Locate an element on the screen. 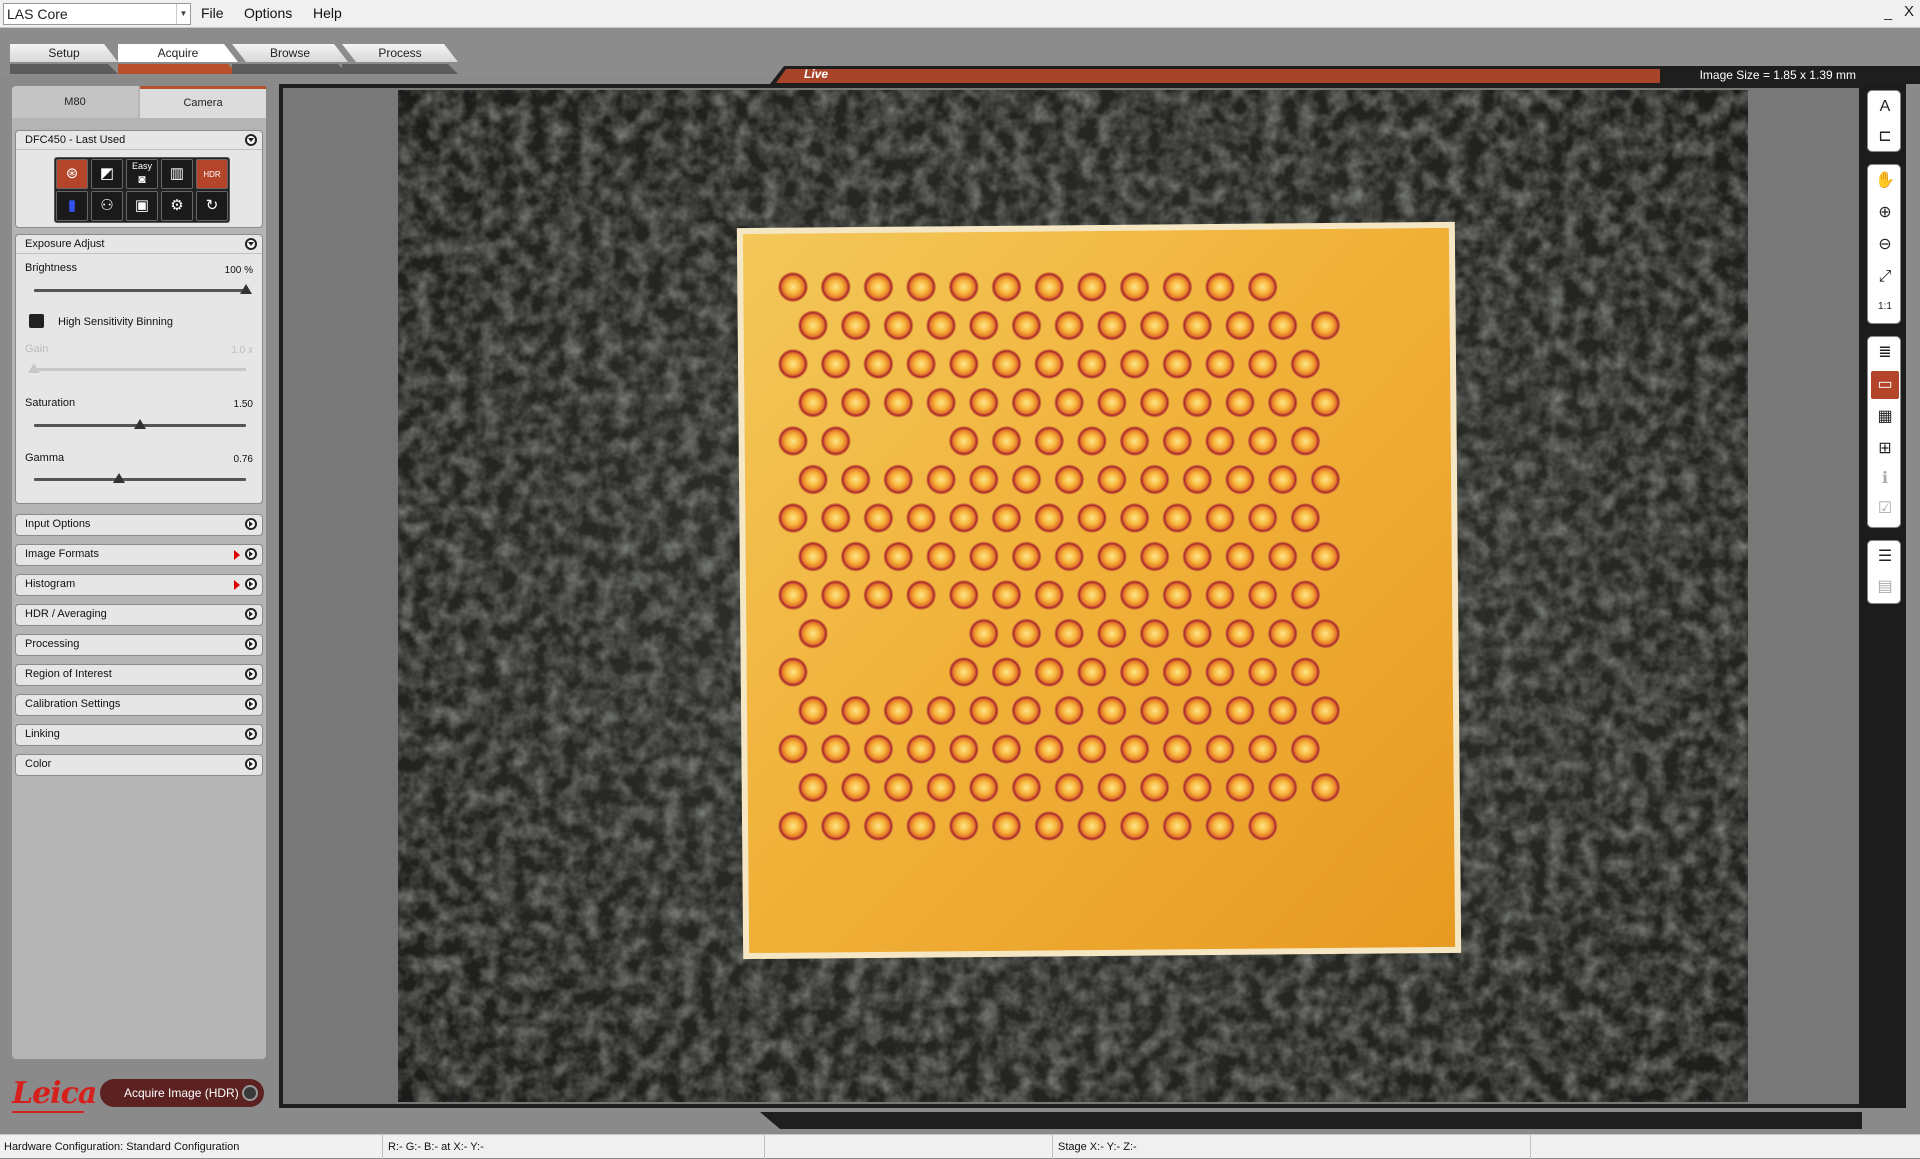 Image resolution: width=1920 pixels, height=1159 pixels. brightness-slider-thumb is located at coordinates (246, 289).